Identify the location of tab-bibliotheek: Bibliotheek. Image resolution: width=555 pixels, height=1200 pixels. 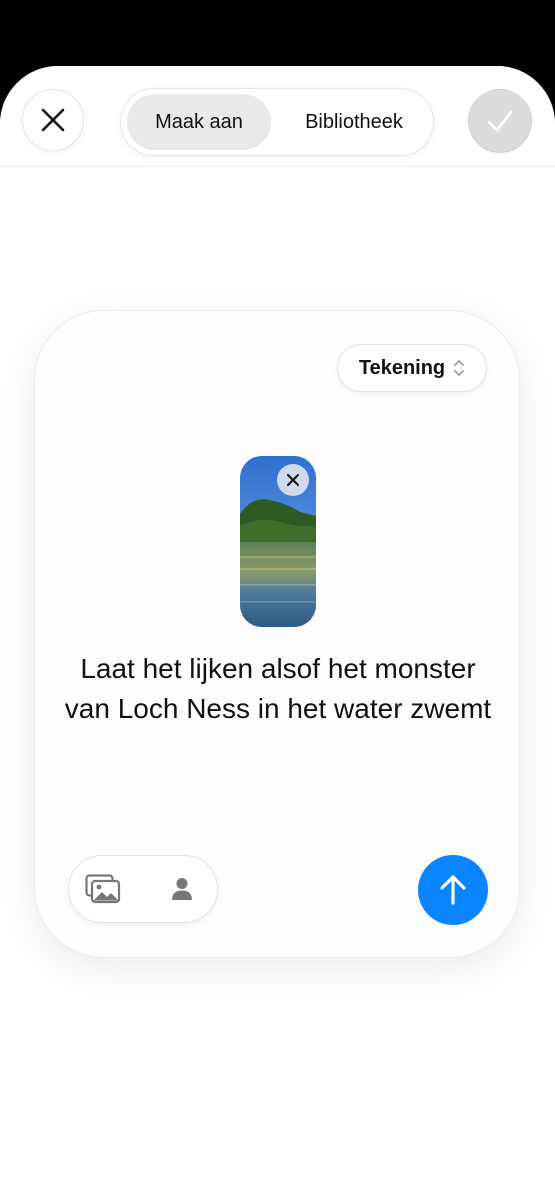
(354, 122).